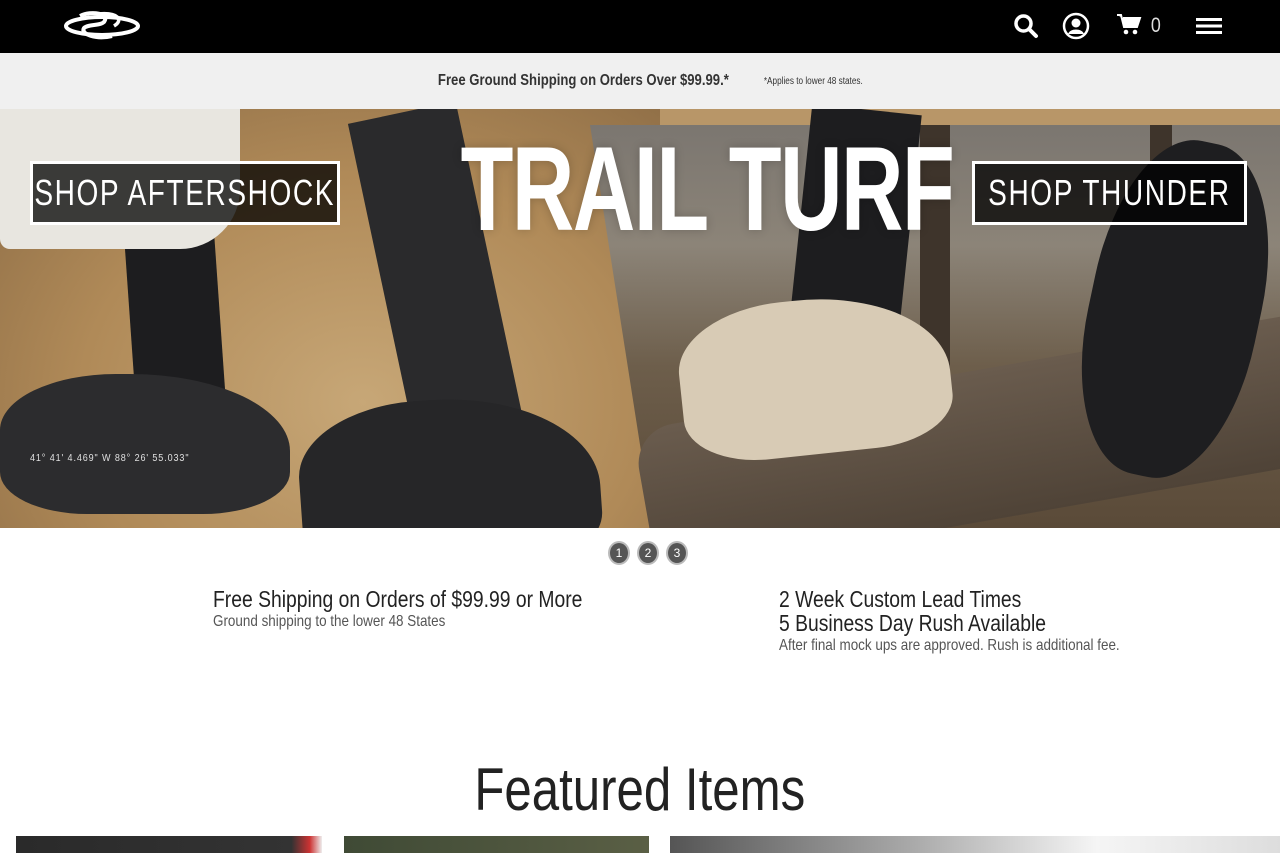 The image size is (1280, 853). Describe the element at coordinates (1155, 25) in the screenshot. I see `cart-count: 0` at that location.